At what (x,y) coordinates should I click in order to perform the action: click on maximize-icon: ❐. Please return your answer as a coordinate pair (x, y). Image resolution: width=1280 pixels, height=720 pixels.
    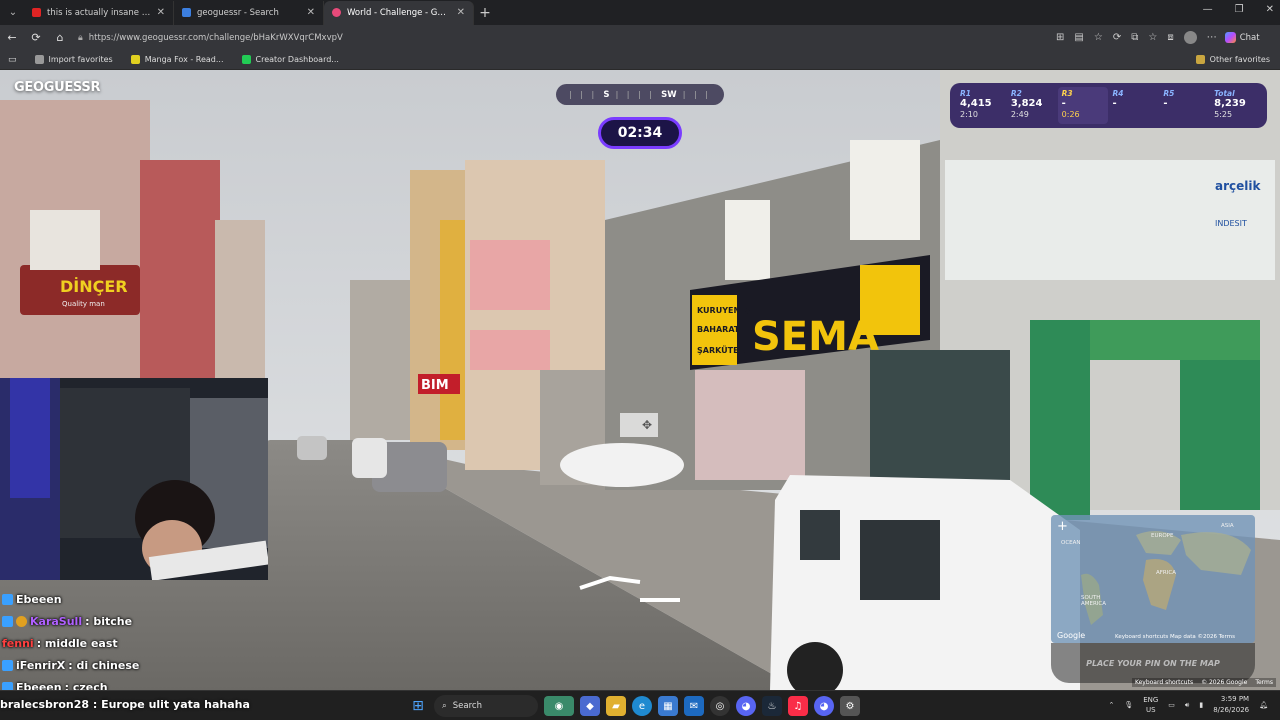
    Looking at the image, I should click on (1239, 9).